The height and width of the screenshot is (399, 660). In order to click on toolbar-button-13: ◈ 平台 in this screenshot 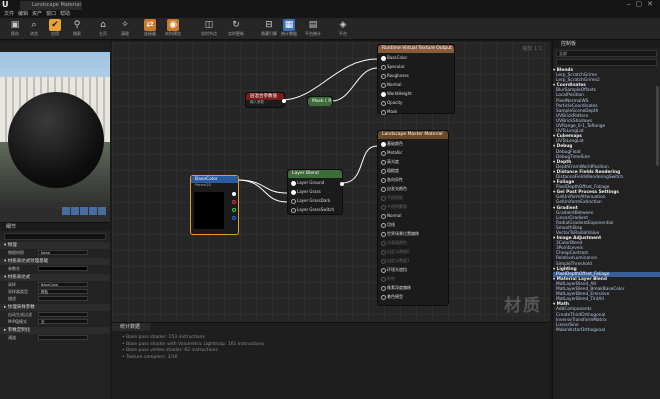, I will do `click(343, 29)`.